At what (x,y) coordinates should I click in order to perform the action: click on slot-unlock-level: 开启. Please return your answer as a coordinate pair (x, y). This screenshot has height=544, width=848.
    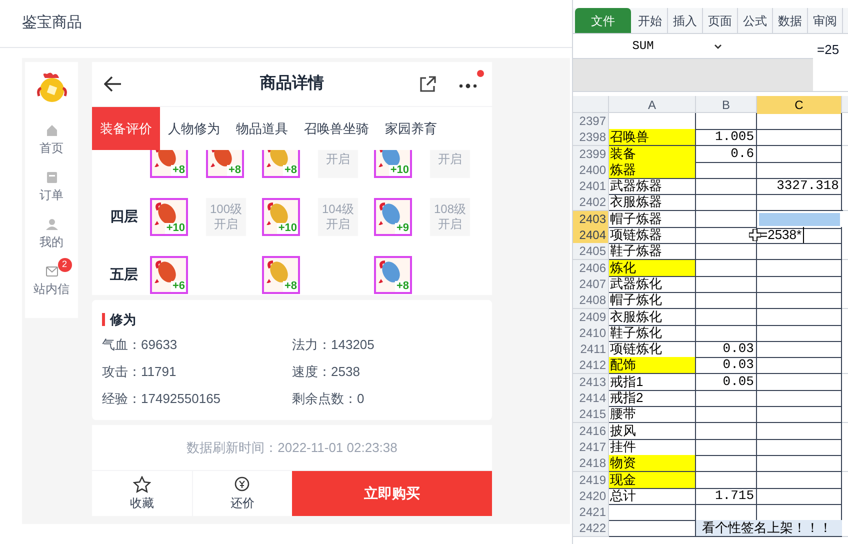
    Looking at the image, I should click on (450, 164).